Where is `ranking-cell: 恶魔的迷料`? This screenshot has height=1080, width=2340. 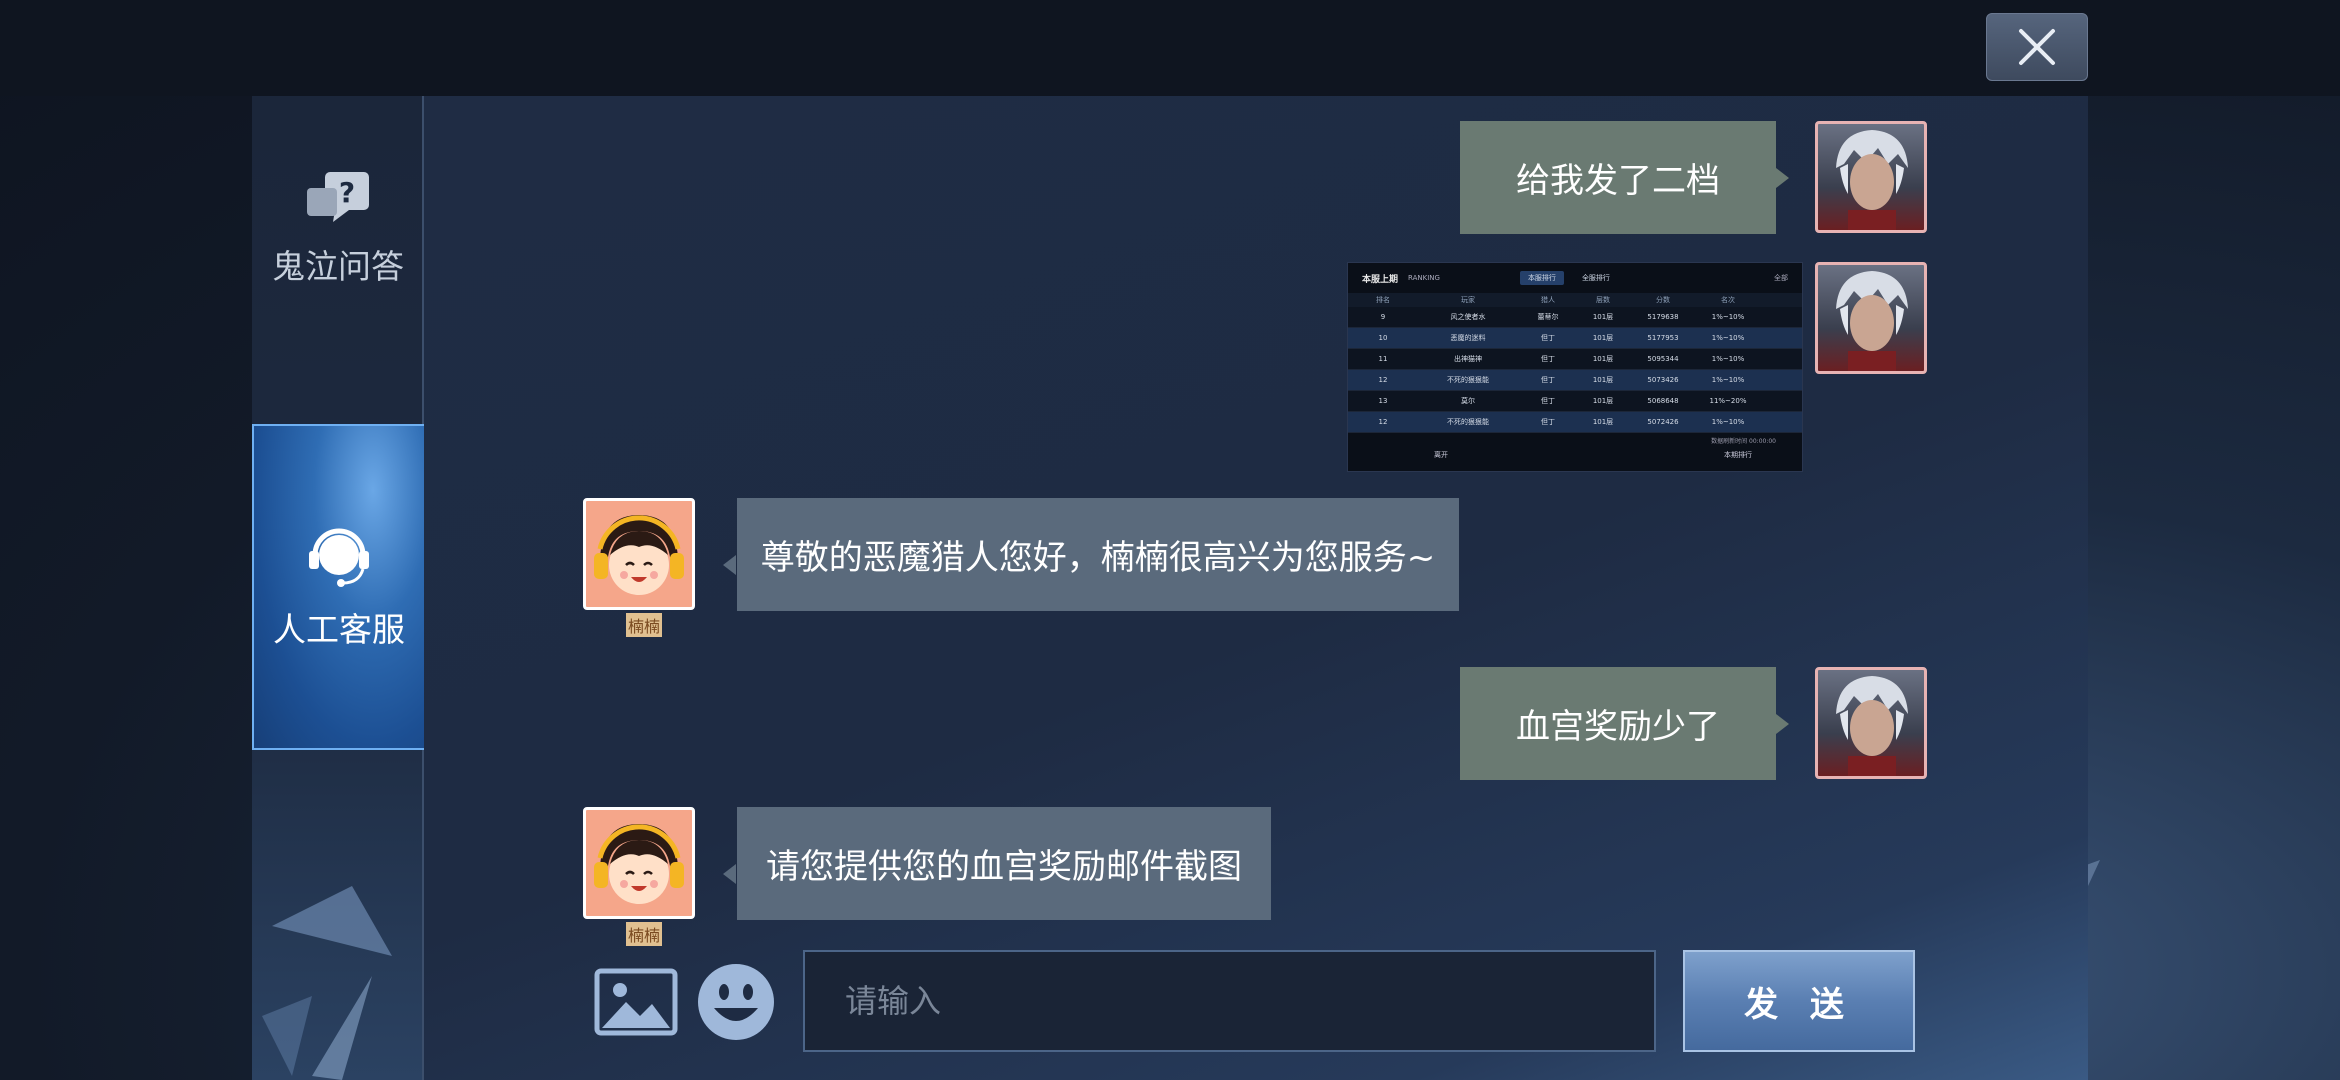
ranking-cell: 恶魔的迷料 is located at coordinates (1468, 338).